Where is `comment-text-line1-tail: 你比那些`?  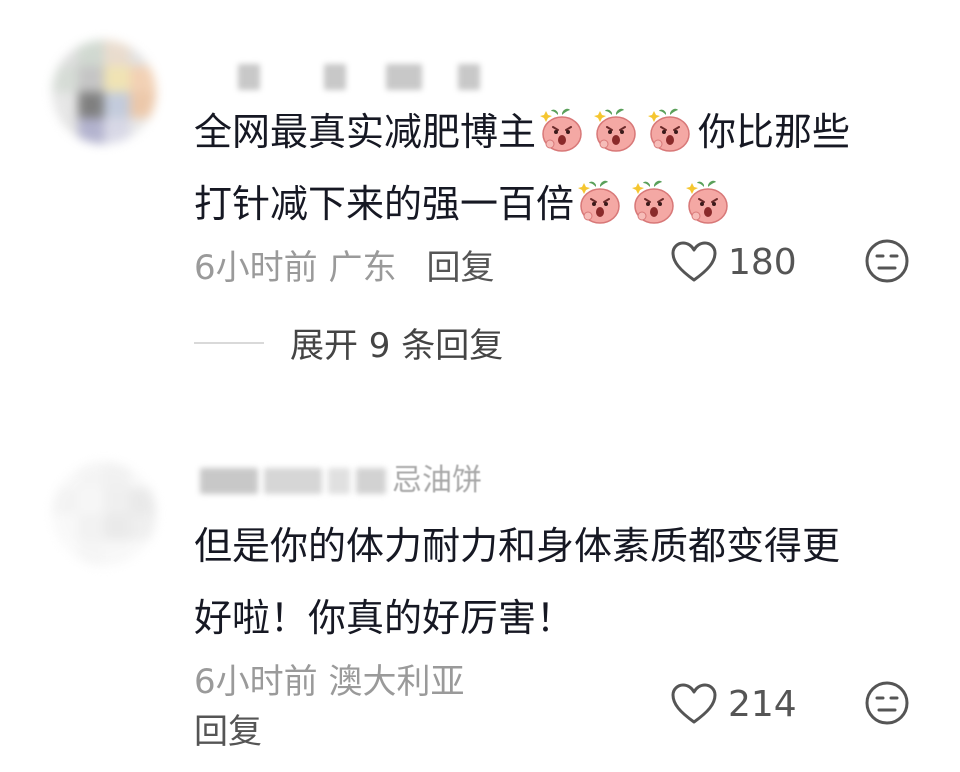 comment-text-line1-tail: 你比那些 is located at coordinates (774, 132).